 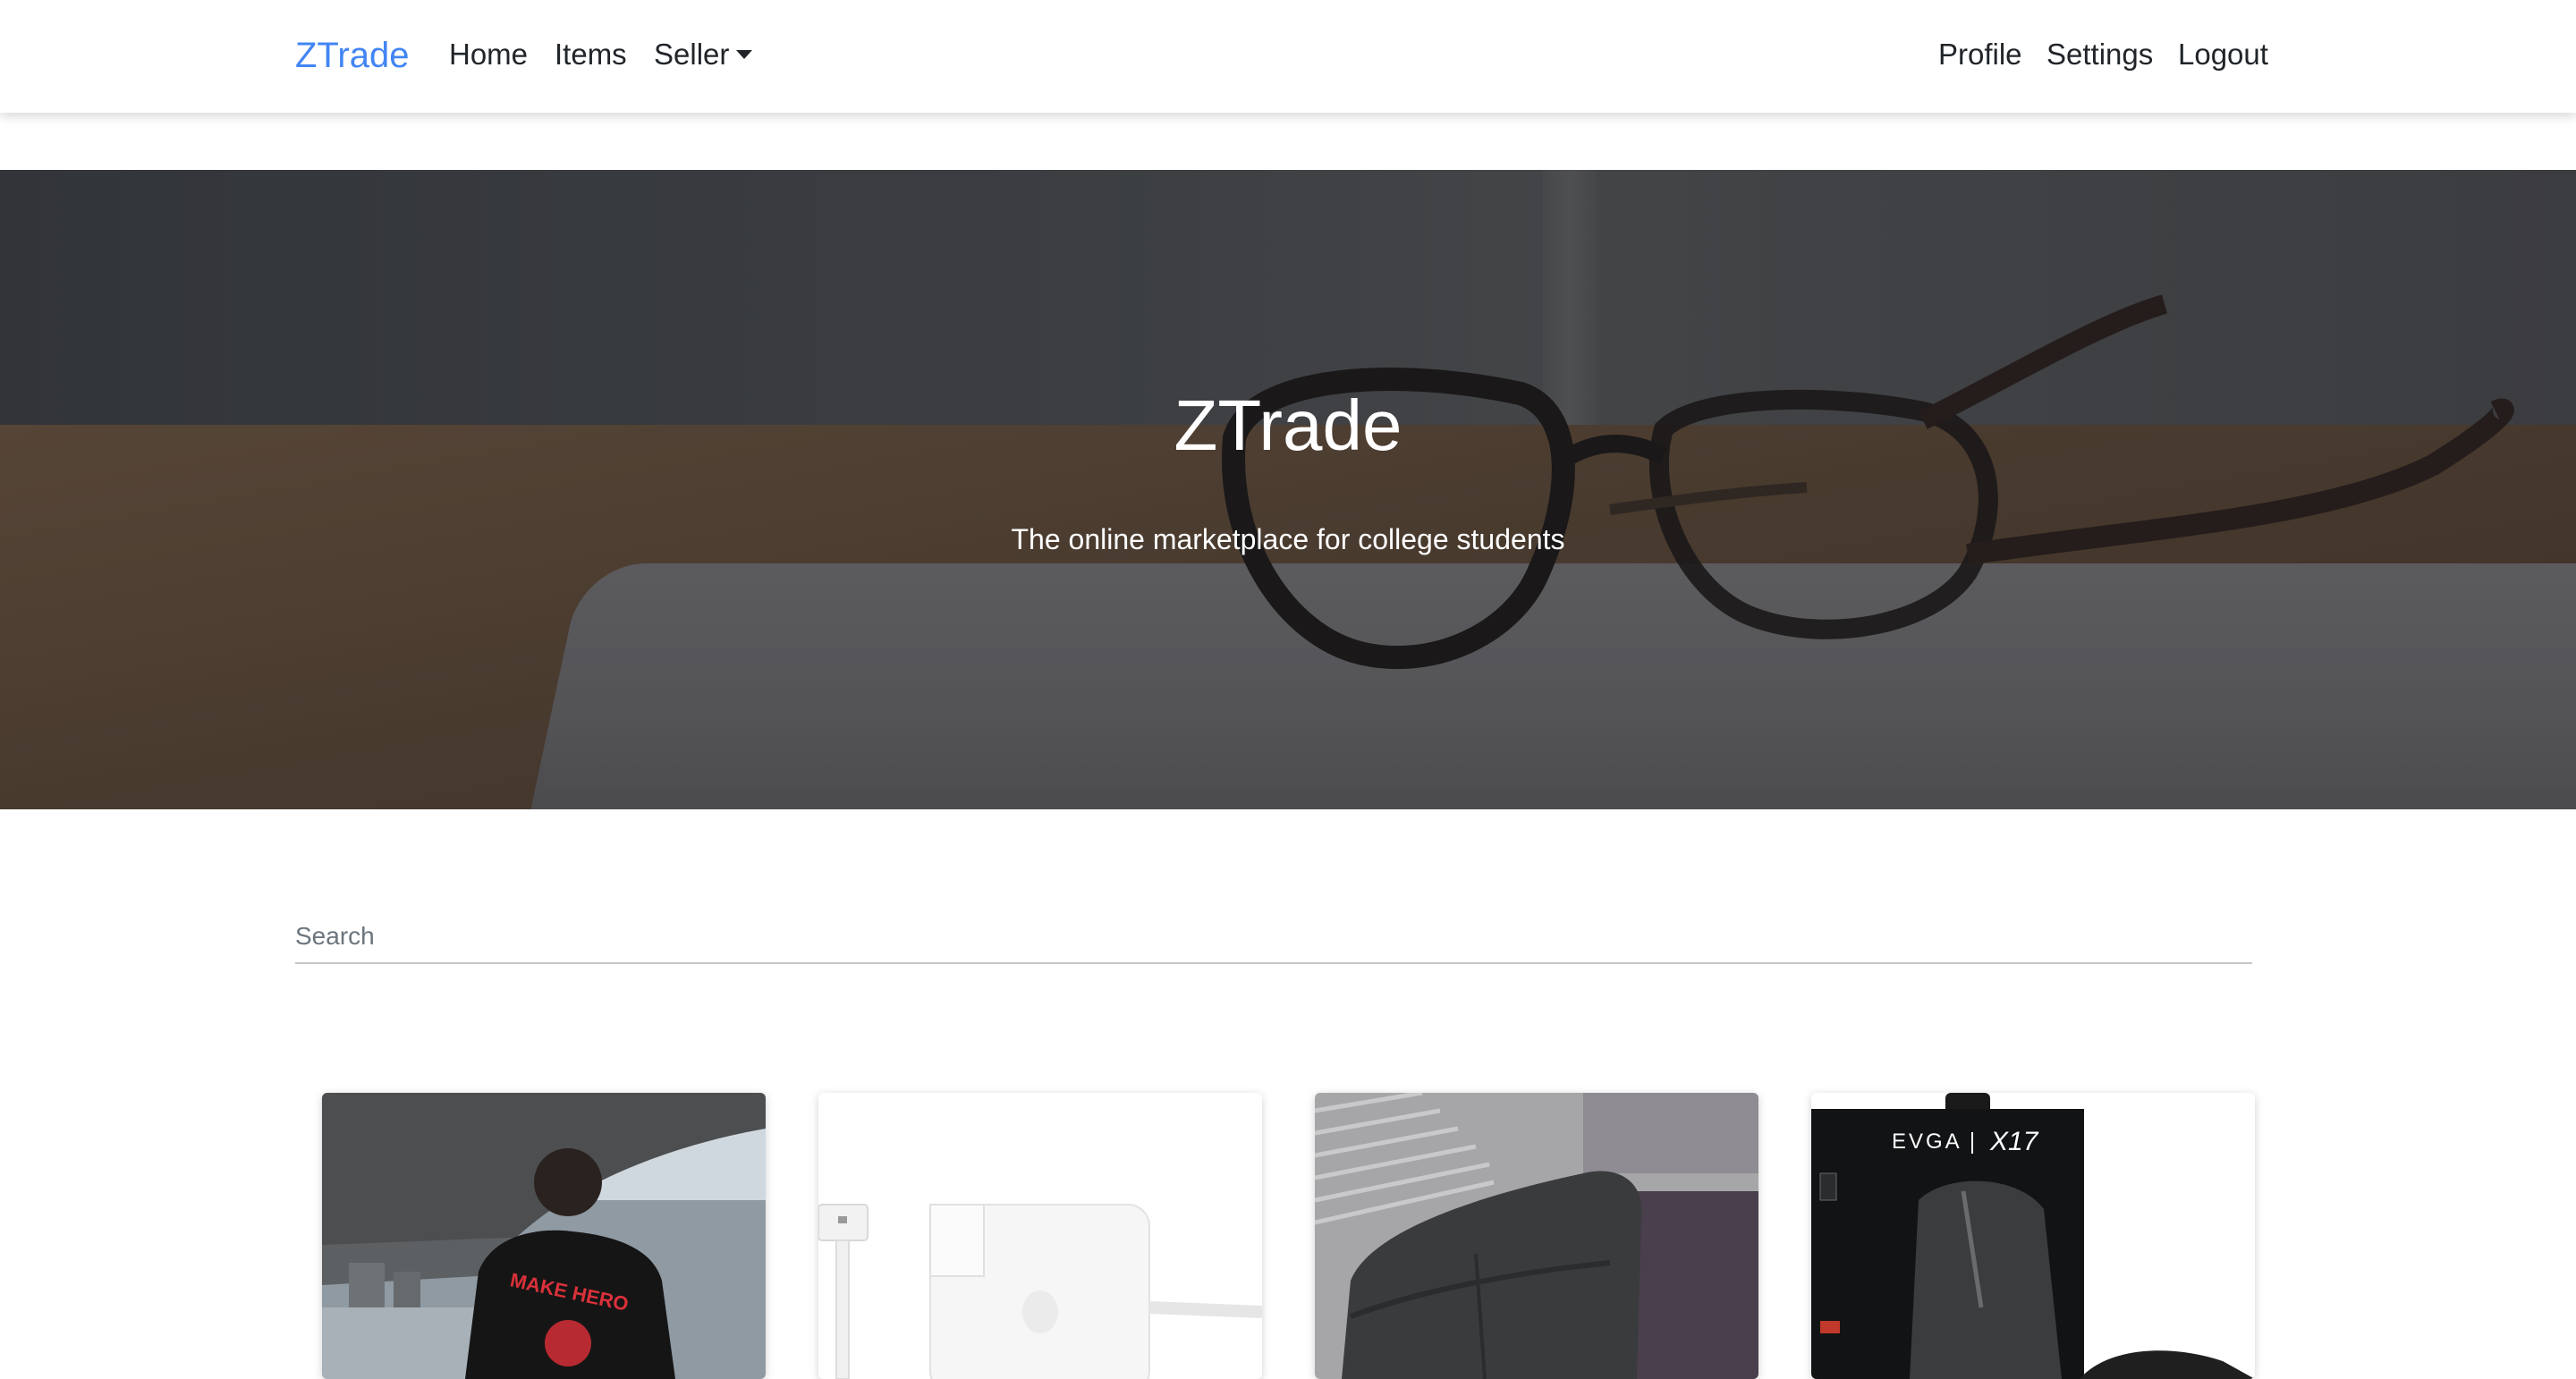 I want to click on nav-seller-dropdown: Seller, so click(x=703, y=54).